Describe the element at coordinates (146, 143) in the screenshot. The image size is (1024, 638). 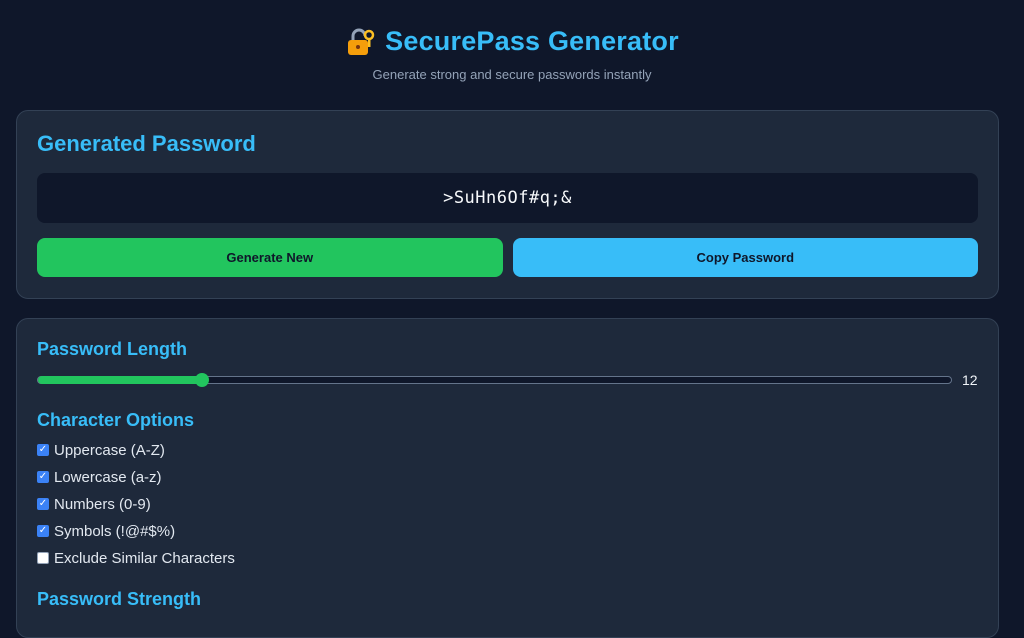
I see `generated-password-heading: Generated Password` at that location.